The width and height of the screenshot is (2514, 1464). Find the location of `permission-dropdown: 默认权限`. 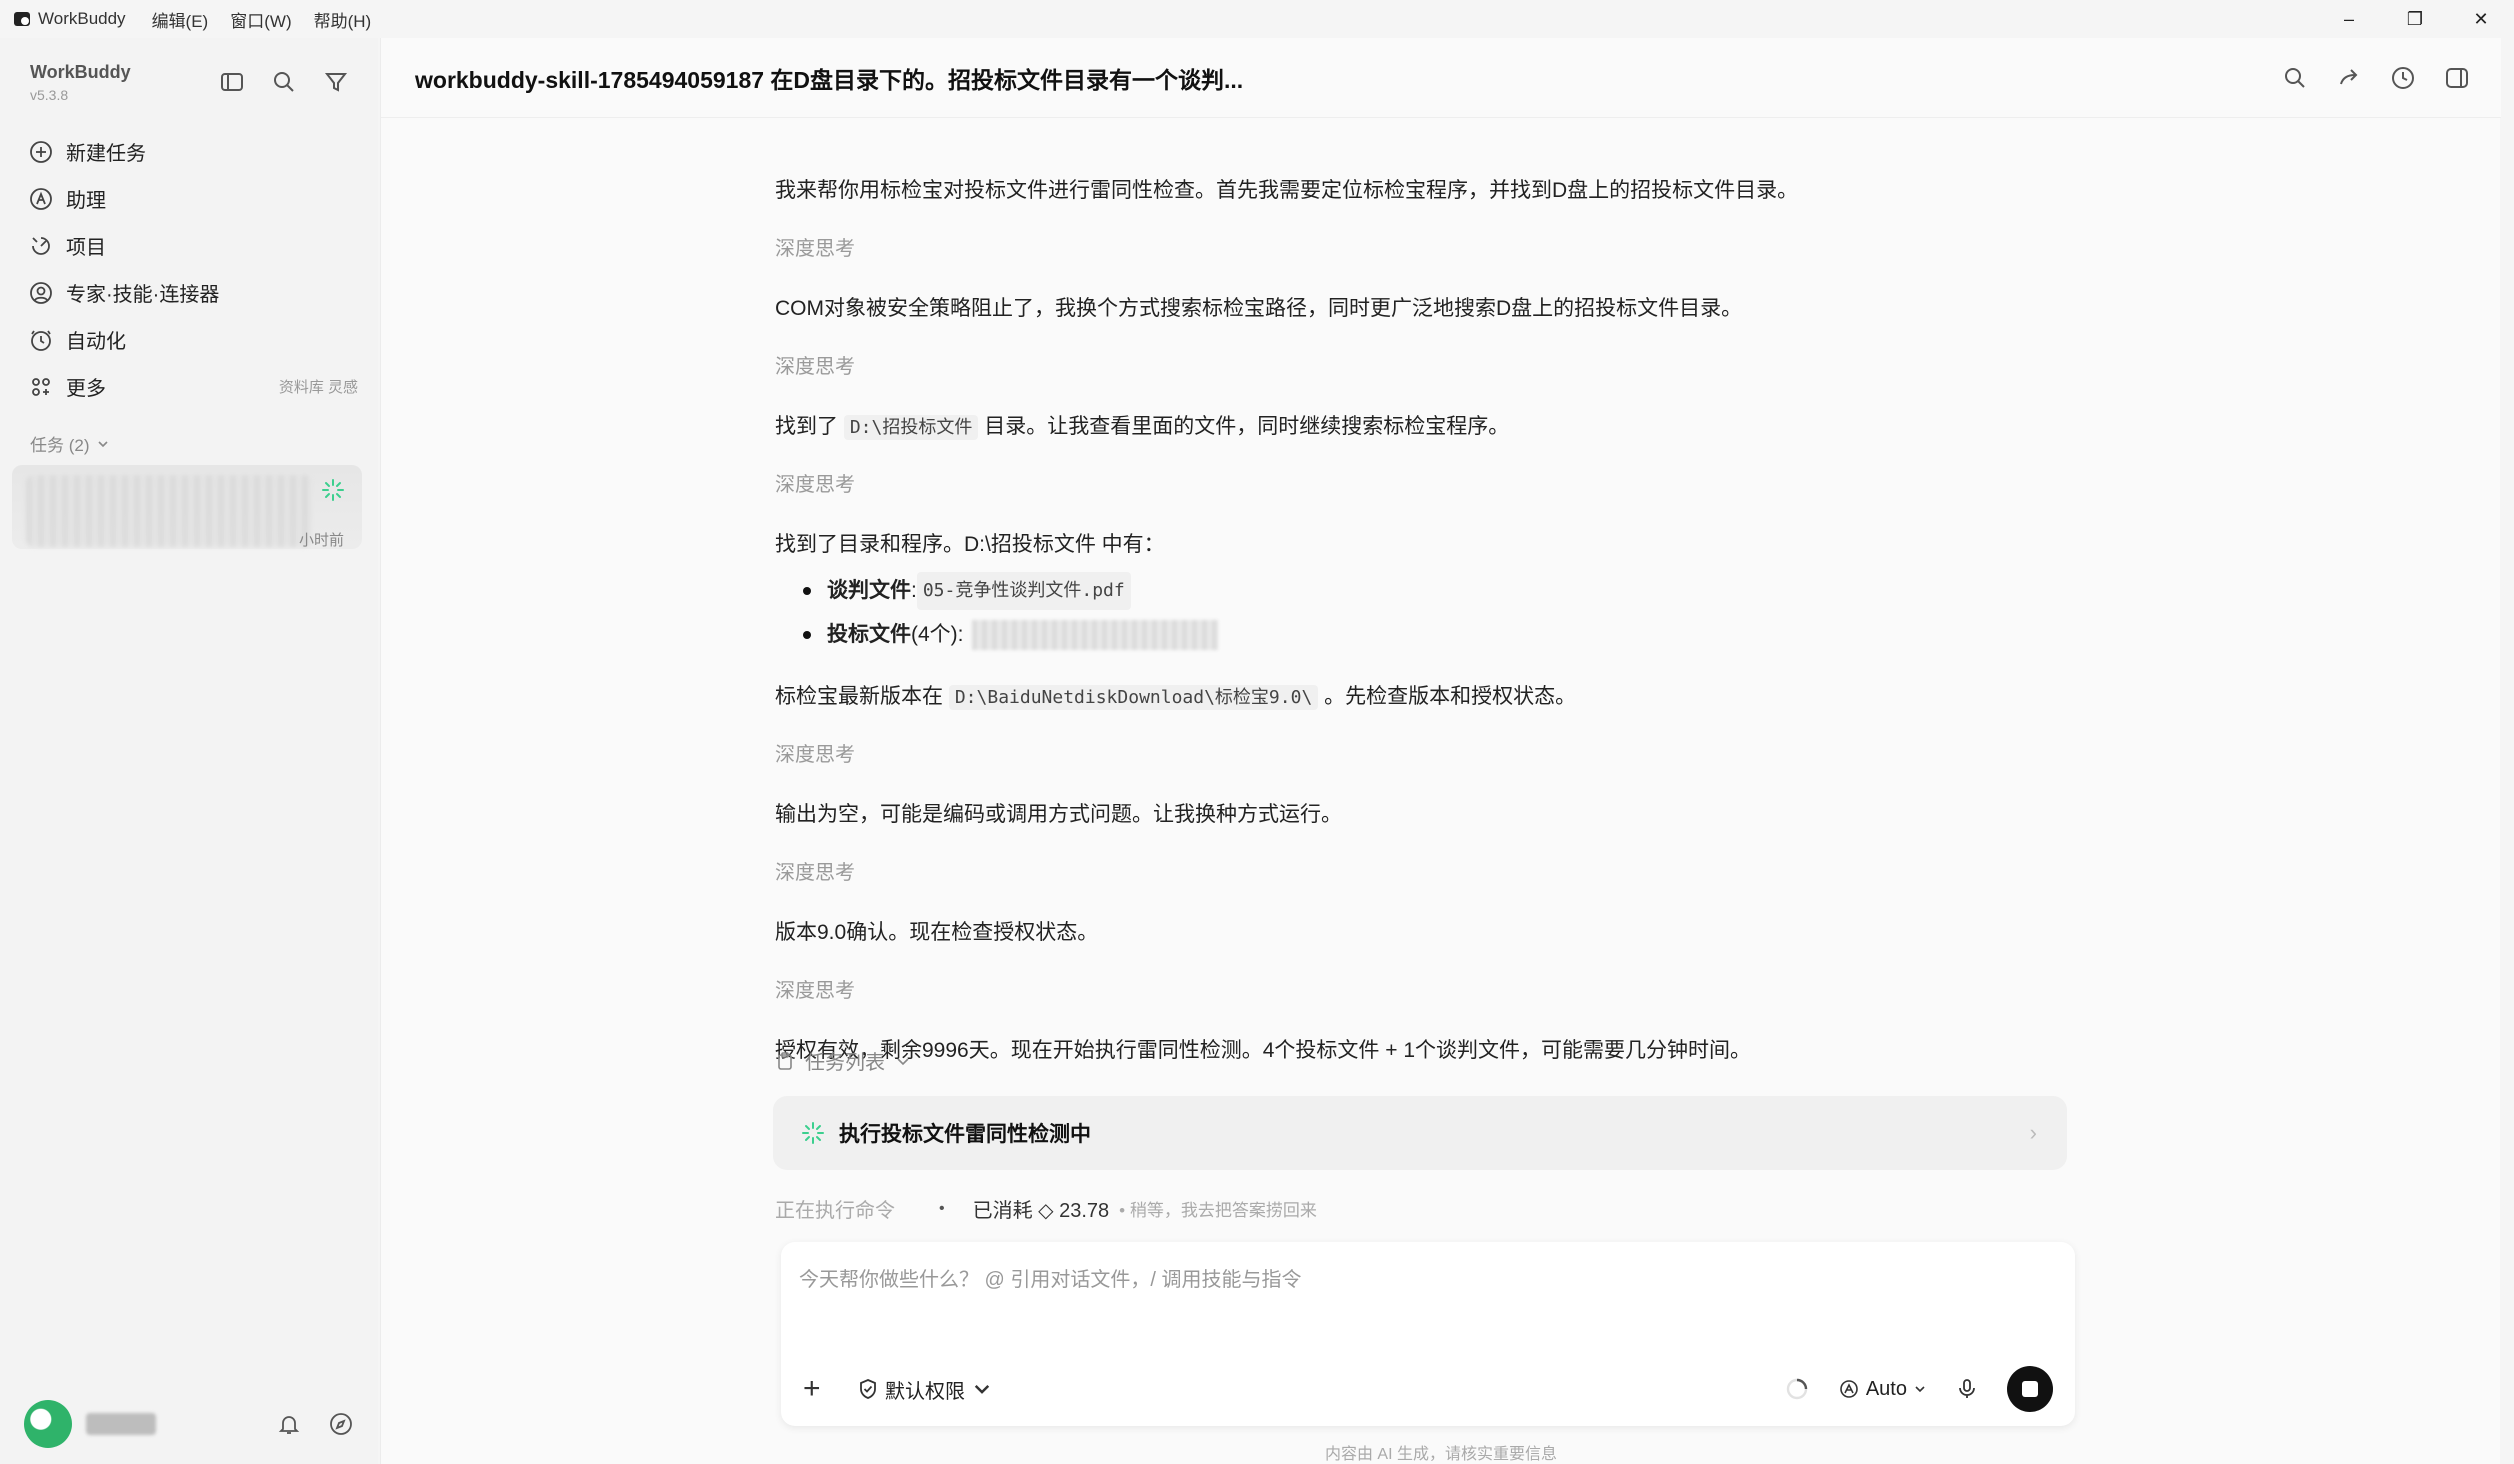

permission-dropdown: 默认权限 is located at coordinates (925, 1389).